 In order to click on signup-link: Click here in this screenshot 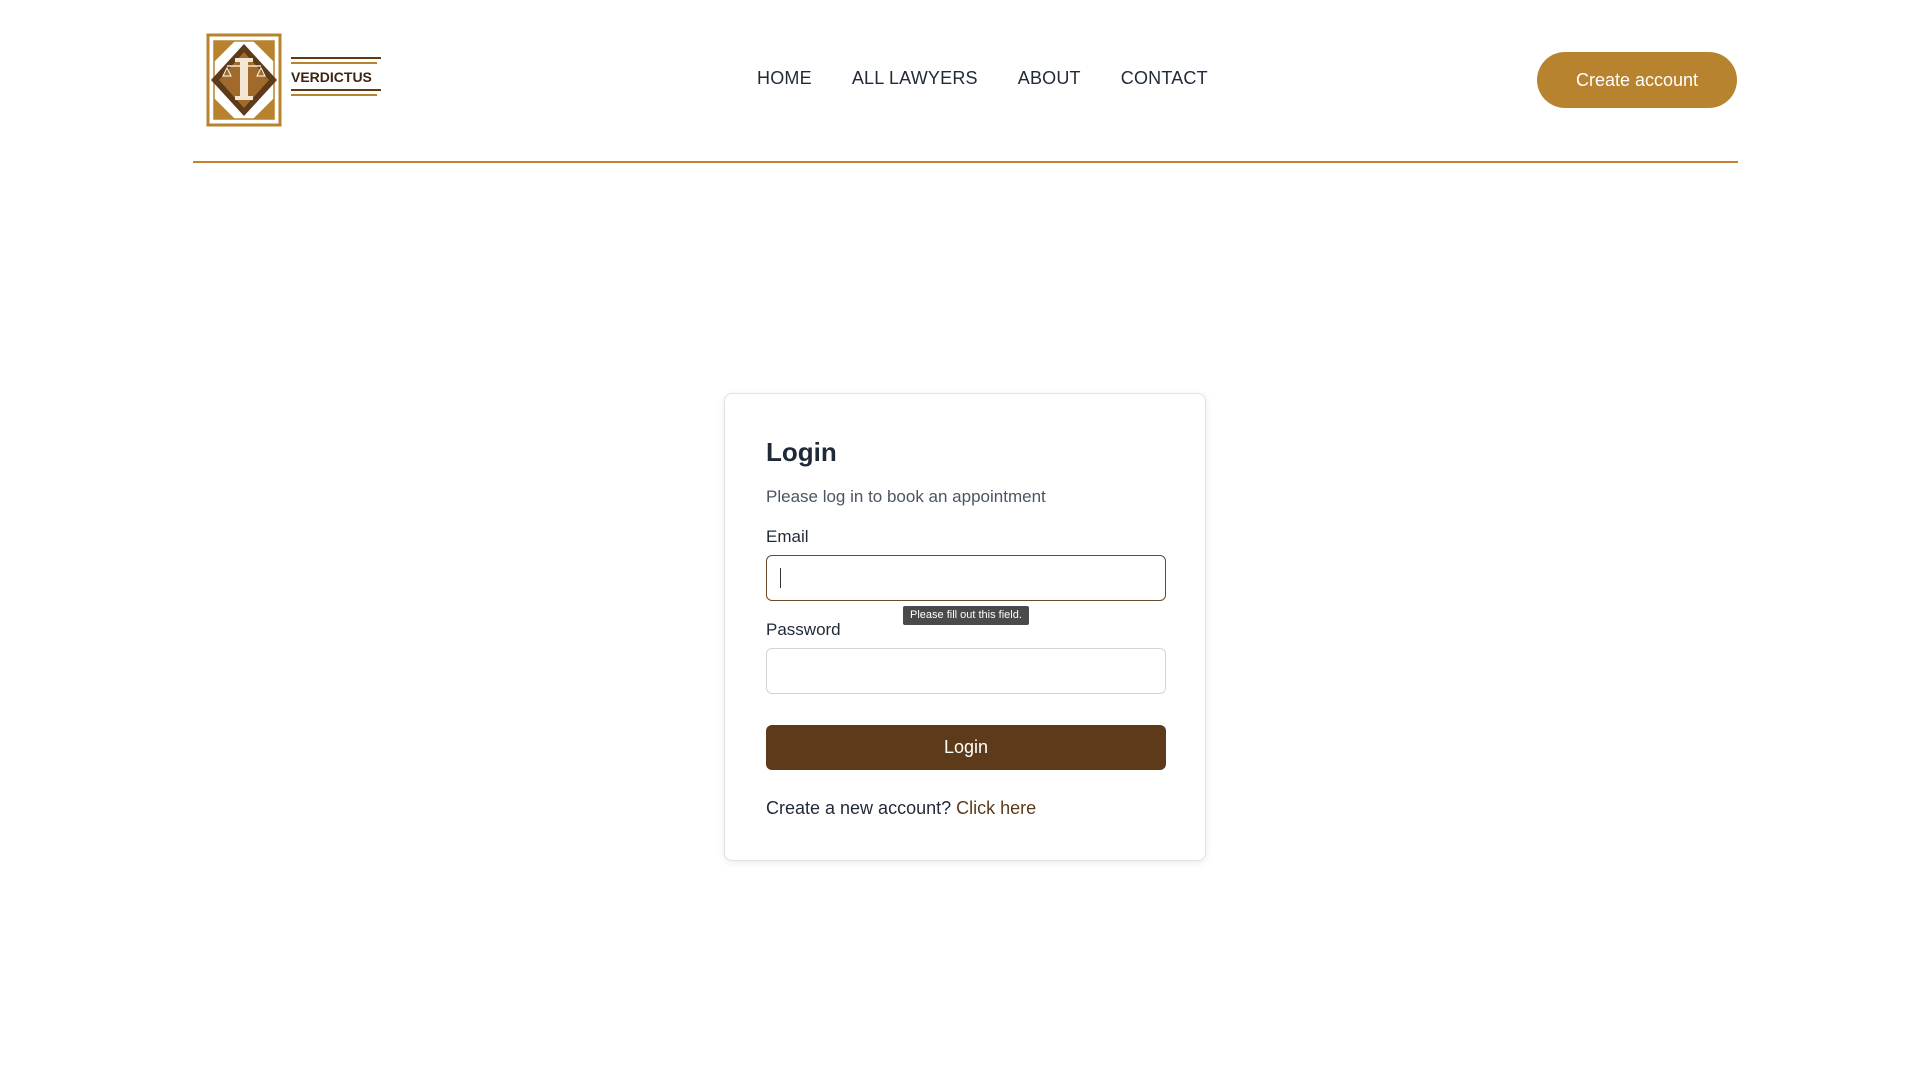, I will do `click(996, 808)`.